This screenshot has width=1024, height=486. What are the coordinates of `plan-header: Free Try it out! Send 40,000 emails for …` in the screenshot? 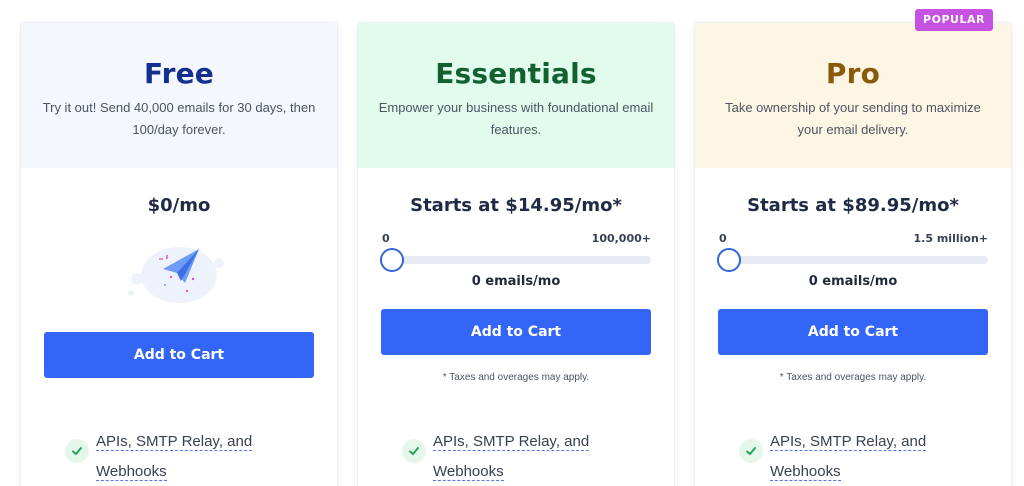 It's located at (179, 95).